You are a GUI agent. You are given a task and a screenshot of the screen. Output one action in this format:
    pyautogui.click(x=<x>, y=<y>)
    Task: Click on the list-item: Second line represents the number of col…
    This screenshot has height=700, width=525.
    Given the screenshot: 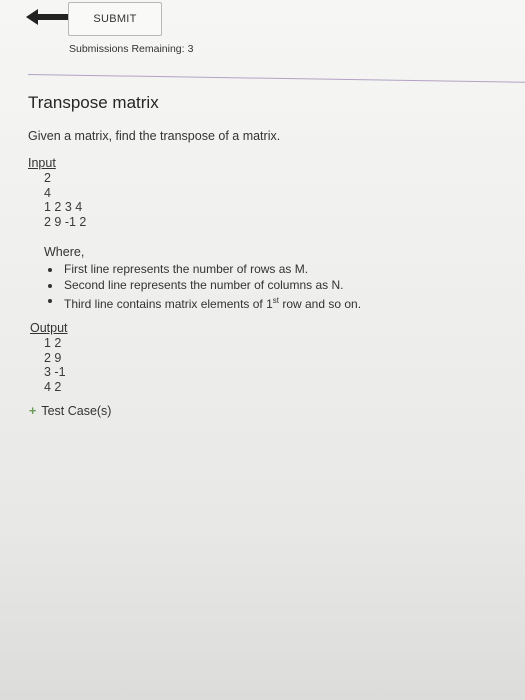 What is the action you would take?
    pyautogui.click(x=203, y=286)
    